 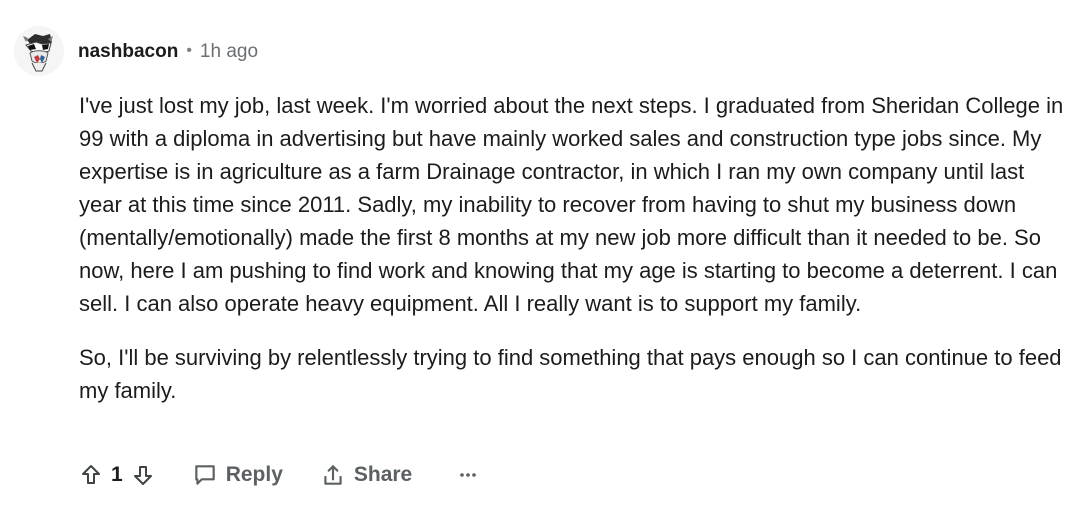 I want to click on vote-controls: 1, so click(x=117, y=475).